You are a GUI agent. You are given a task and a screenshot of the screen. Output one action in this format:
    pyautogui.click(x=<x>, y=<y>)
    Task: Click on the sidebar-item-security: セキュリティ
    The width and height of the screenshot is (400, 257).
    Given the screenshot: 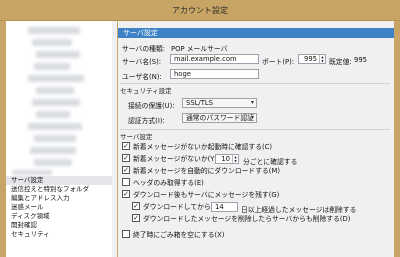 What is the action you would take?
    pyautogui.click(x=61, y=234)
    